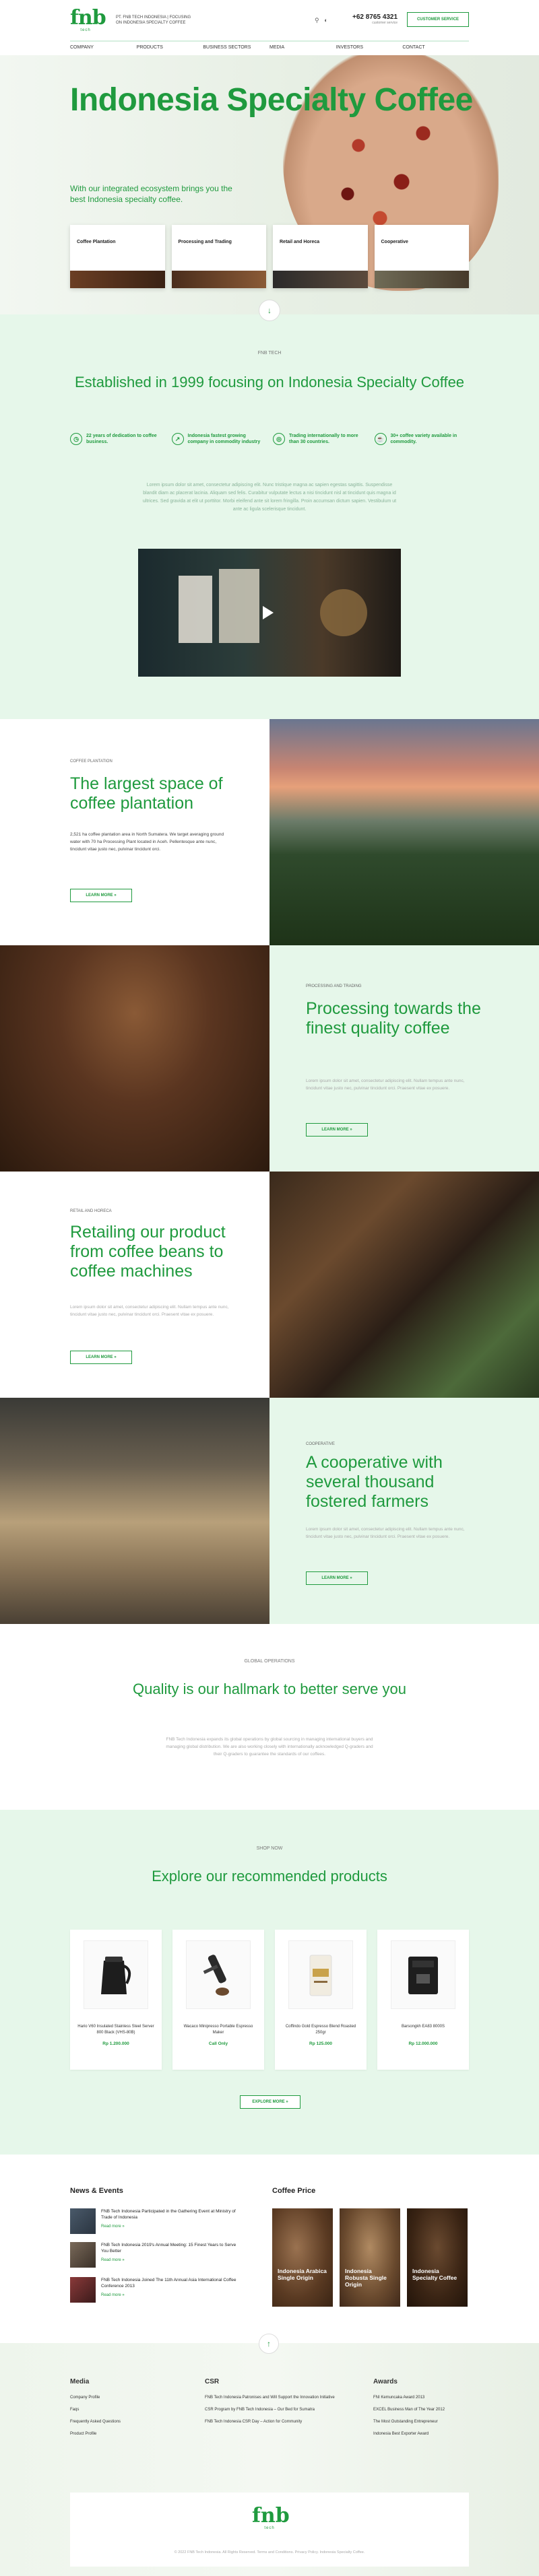  What do you see at coordinates (317, 20) in the screenshot?
I see `search-icon: ⚲` at bounding box center [317, 20].